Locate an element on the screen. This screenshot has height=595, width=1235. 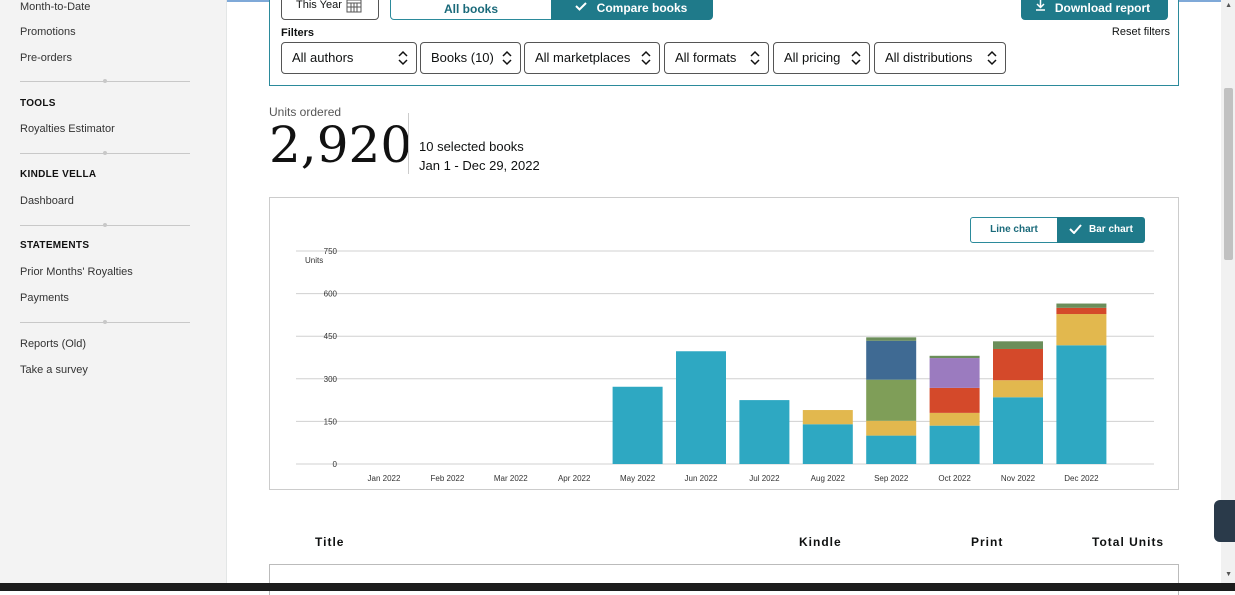
calendar-icon is located at coordinates (354, 6).